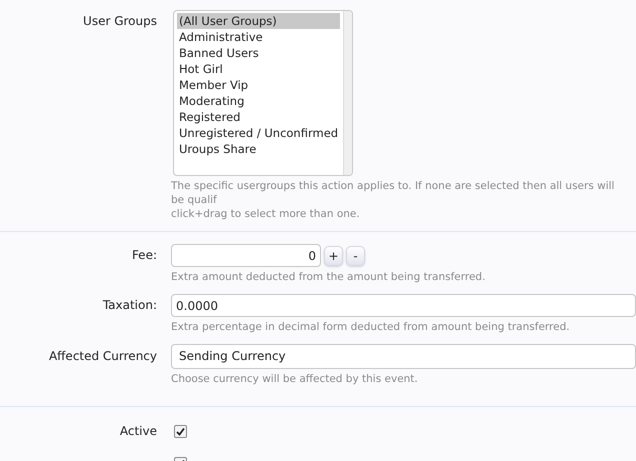 Image resolution: width=636 pixels, height=461 pixels. I want to click on list-option: Banned Users, so click(258, 53).